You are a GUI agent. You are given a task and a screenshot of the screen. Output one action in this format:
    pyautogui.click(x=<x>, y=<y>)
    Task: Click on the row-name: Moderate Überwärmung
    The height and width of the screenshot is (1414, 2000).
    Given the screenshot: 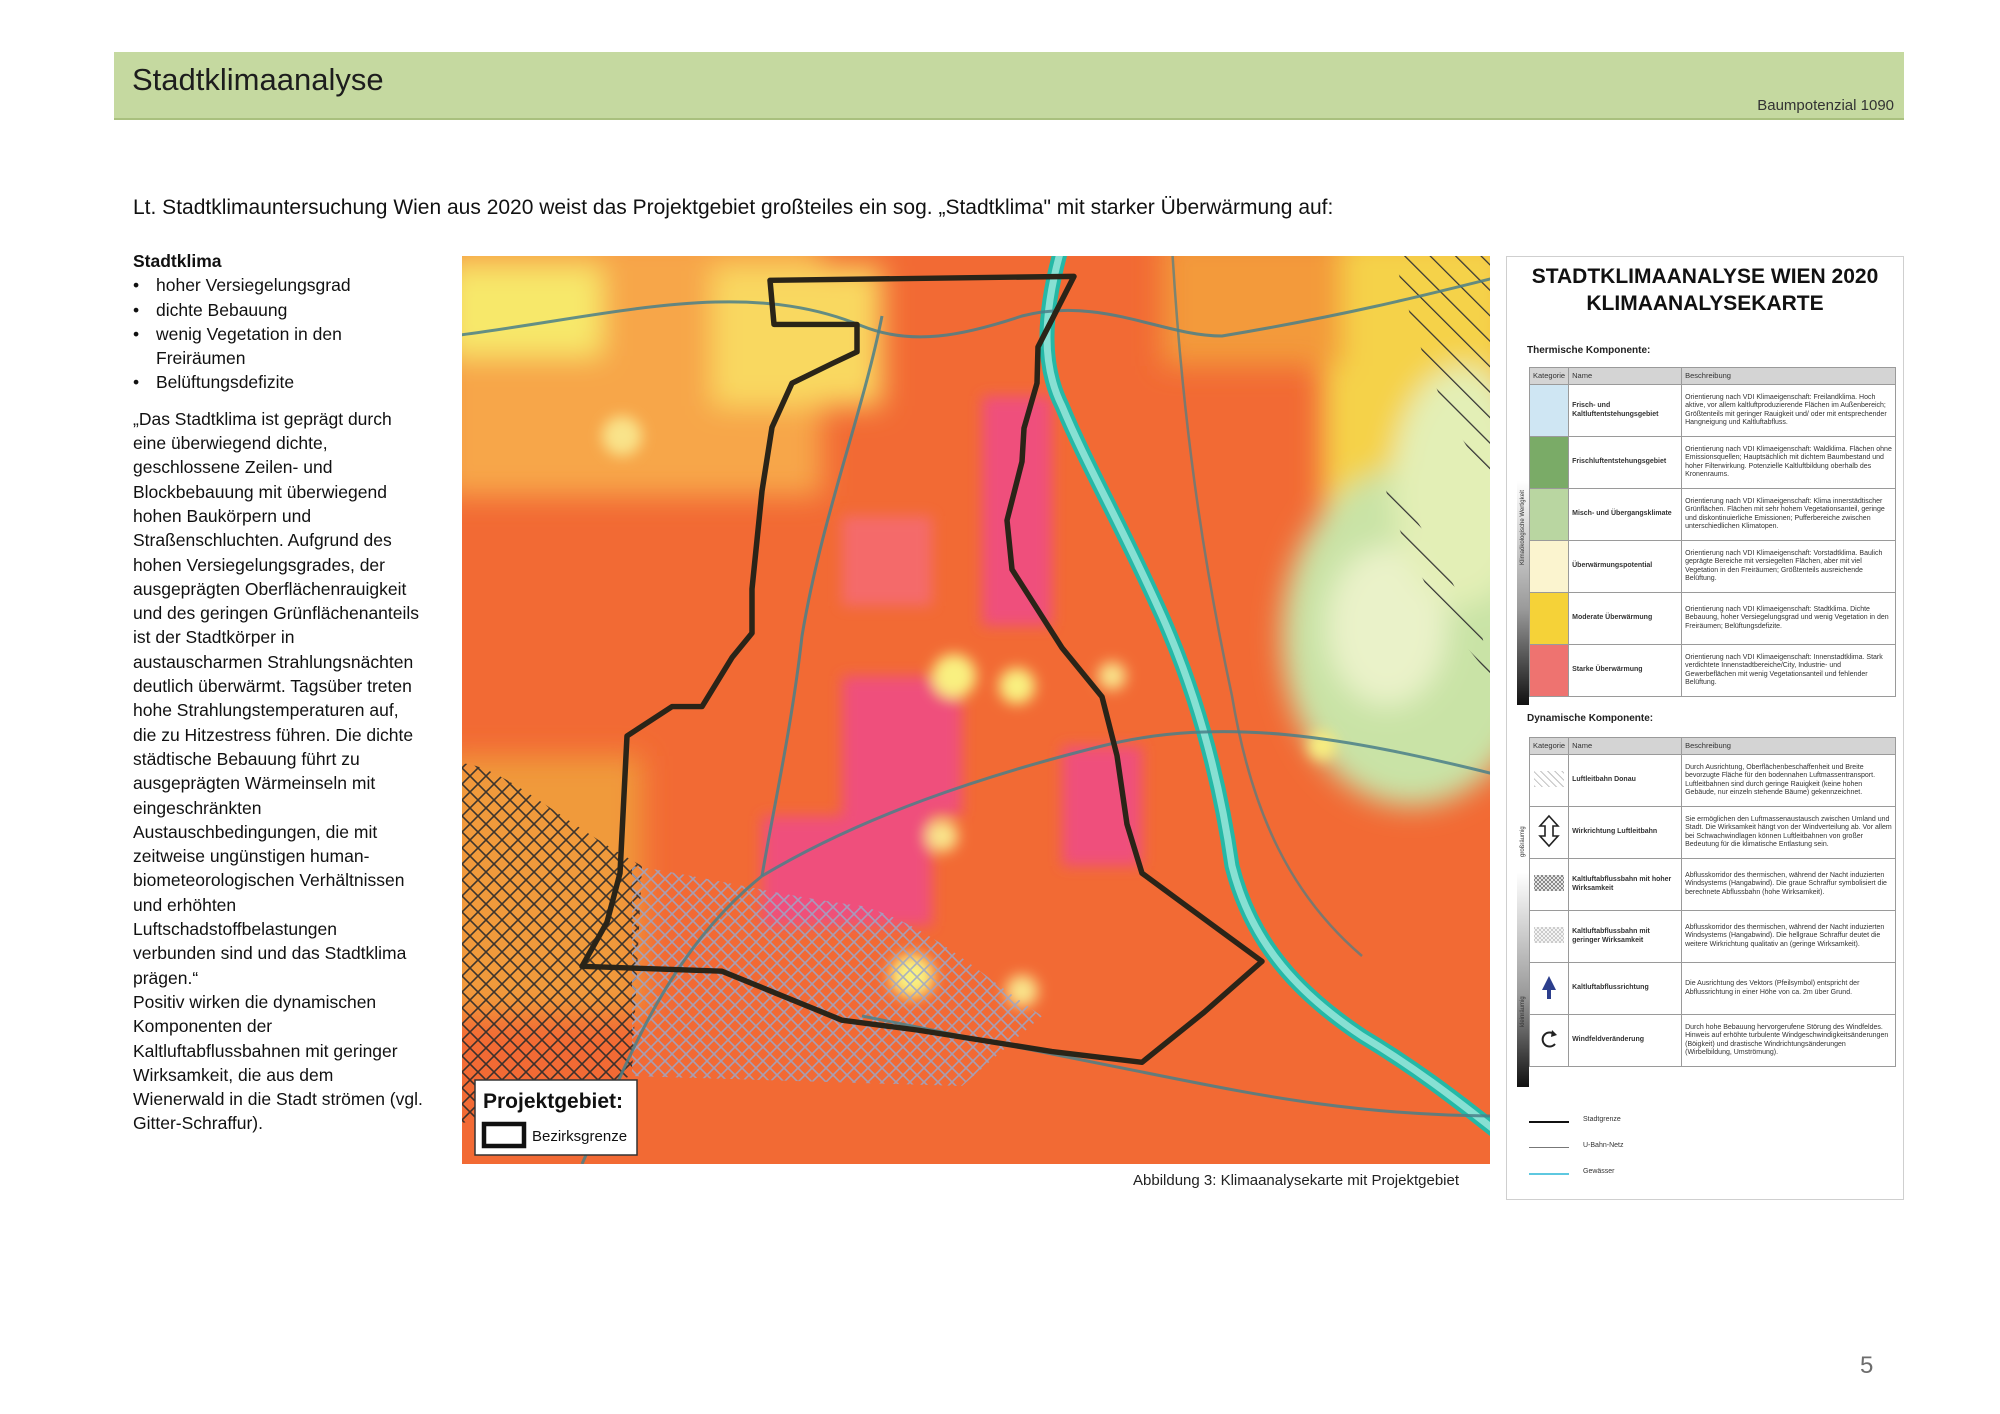 What is the action you would take?
    pyautogui.click(x=1625, y=618)
    